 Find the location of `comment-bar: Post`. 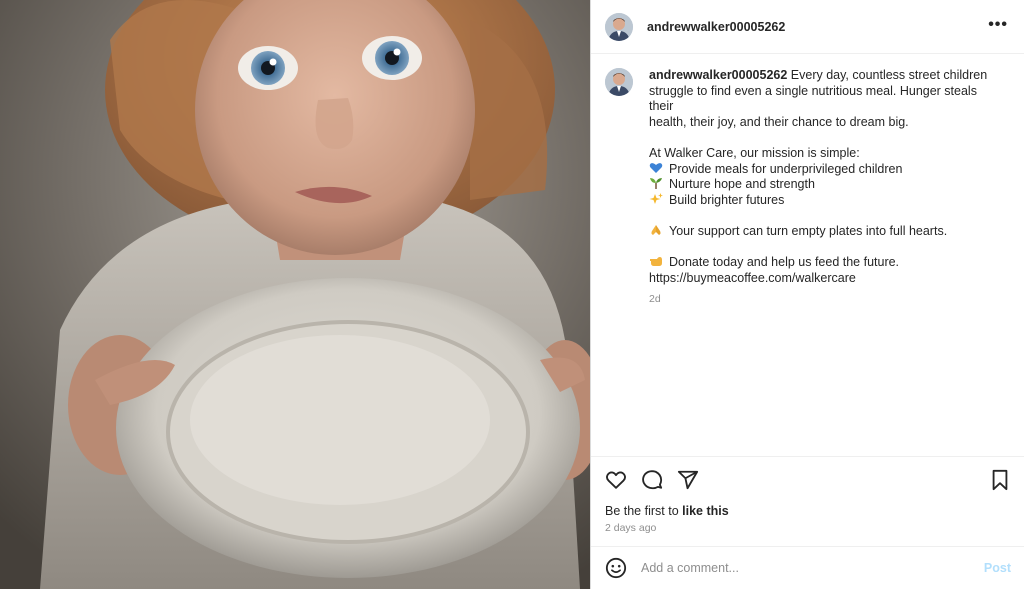

comment-bar: Post is located at coordinates (807, 567).